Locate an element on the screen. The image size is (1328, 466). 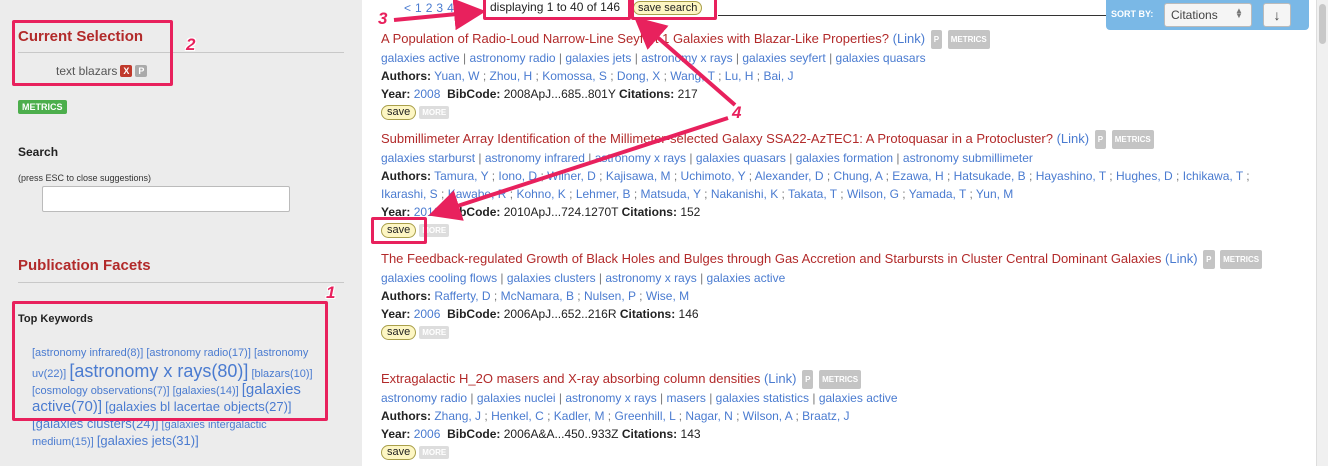
author-link: Zhou, H is located at coordinates (511, 76).